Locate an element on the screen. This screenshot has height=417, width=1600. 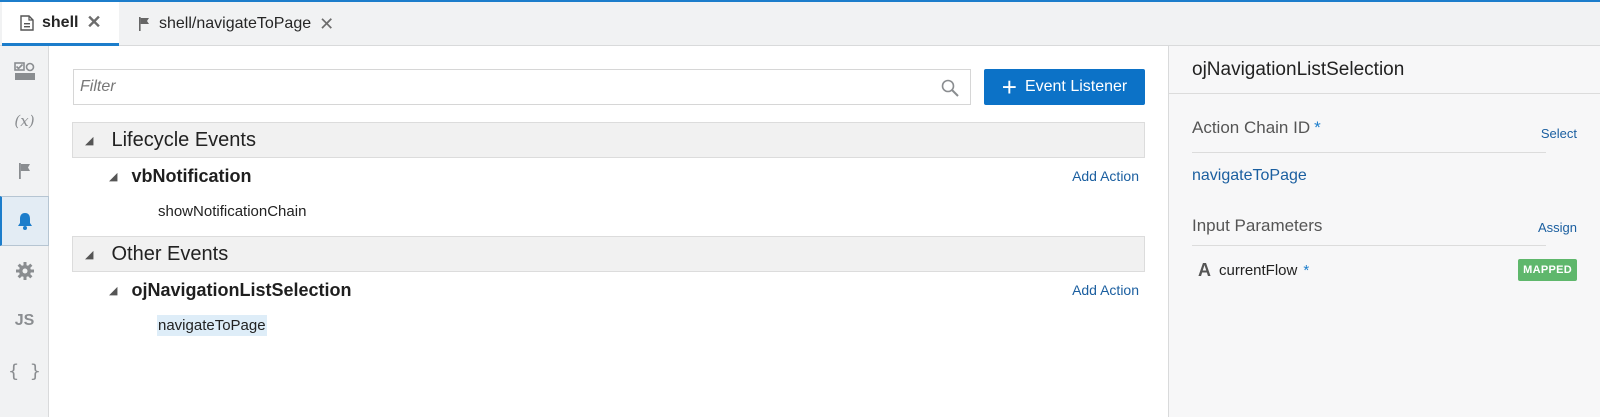
action-chain-id-label: Action Chain ID * is located at coordinates (1256, 128).